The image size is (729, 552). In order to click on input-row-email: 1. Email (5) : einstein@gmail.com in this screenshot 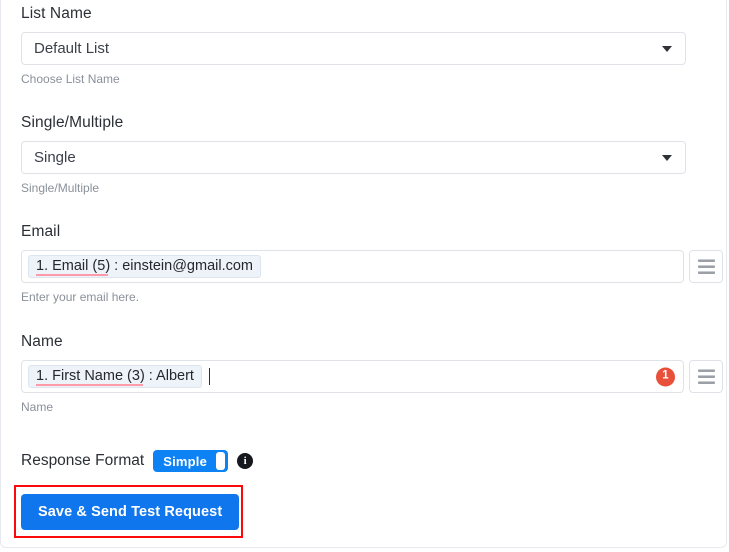, I will do `click(372, 266)`.